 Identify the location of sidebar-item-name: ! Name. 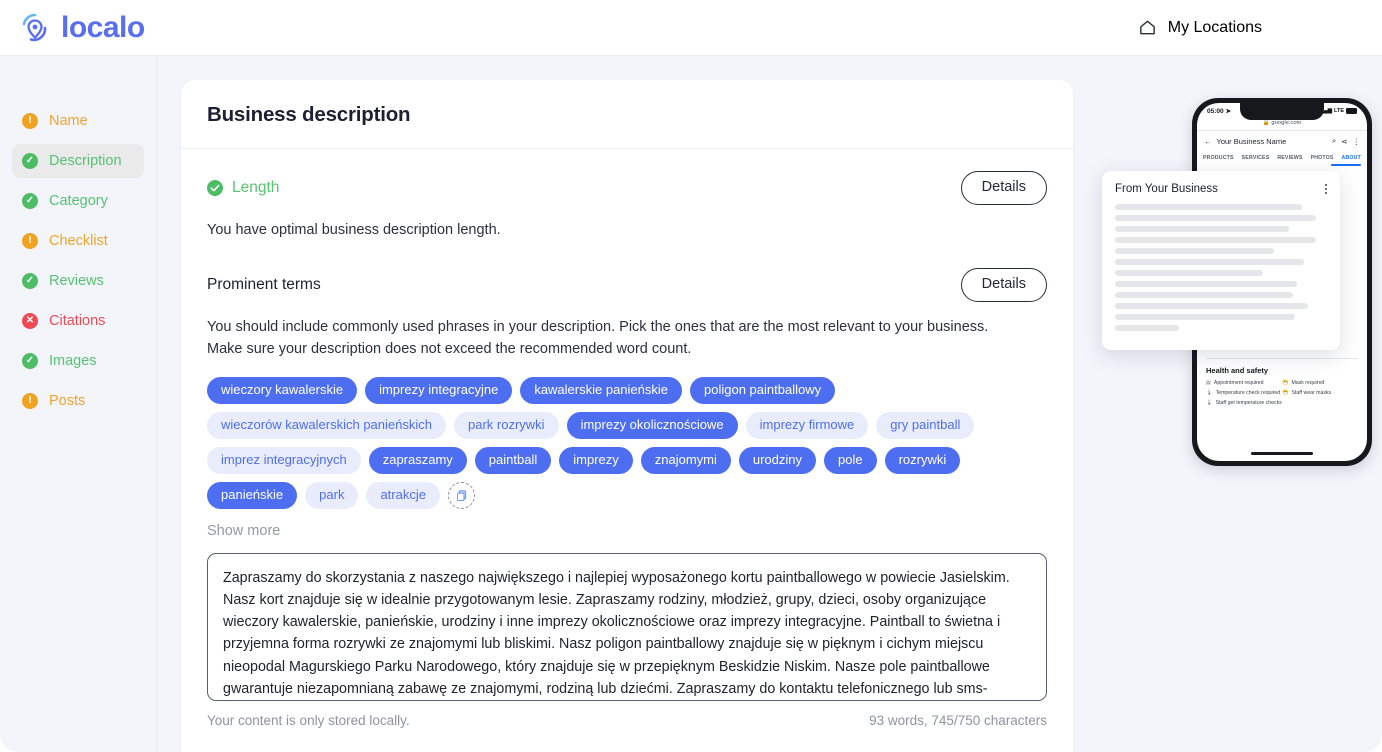
(78, 121).